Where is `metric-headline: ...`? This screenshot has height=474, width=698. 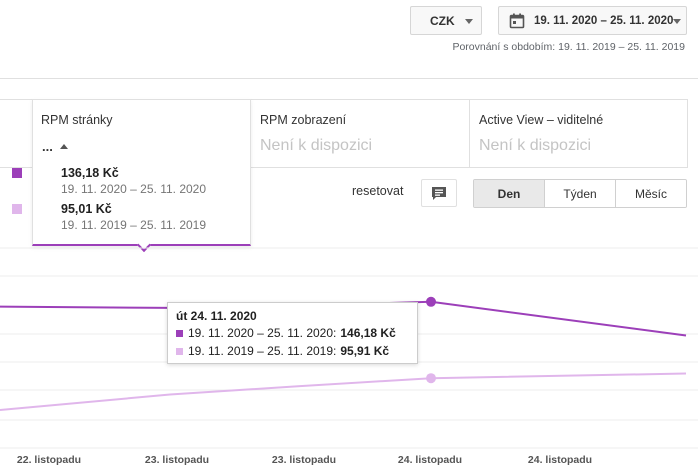 metric-headline: ... is located at coordinates (47, 146).